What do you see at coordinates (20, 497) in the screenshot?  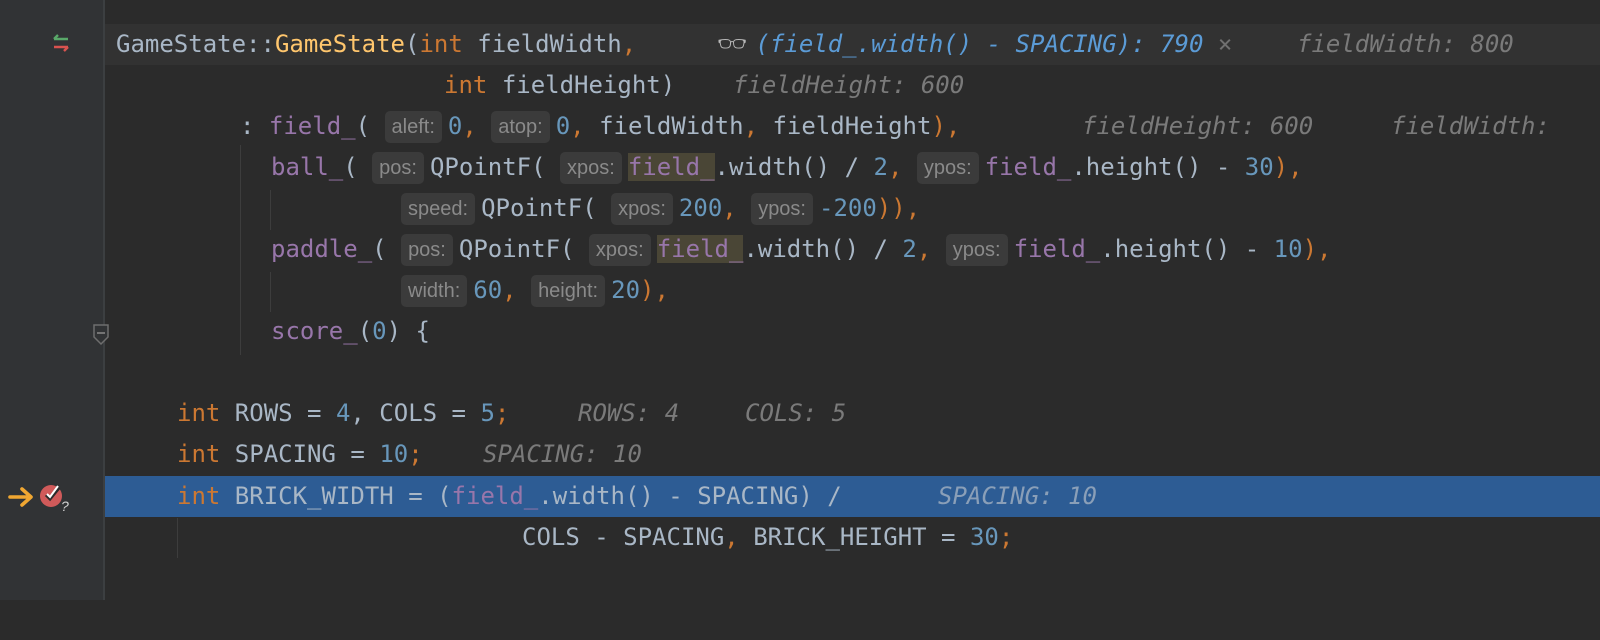 I see `execution-point-arrow-icon` at bounding box center [20, 497].